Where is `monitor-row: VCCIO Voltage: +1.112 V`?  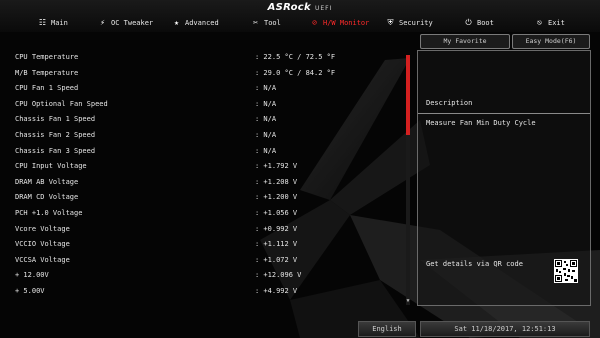
monitor-row: VCCIO Voltage: +1.112 V is located at coordinates (210, 245).